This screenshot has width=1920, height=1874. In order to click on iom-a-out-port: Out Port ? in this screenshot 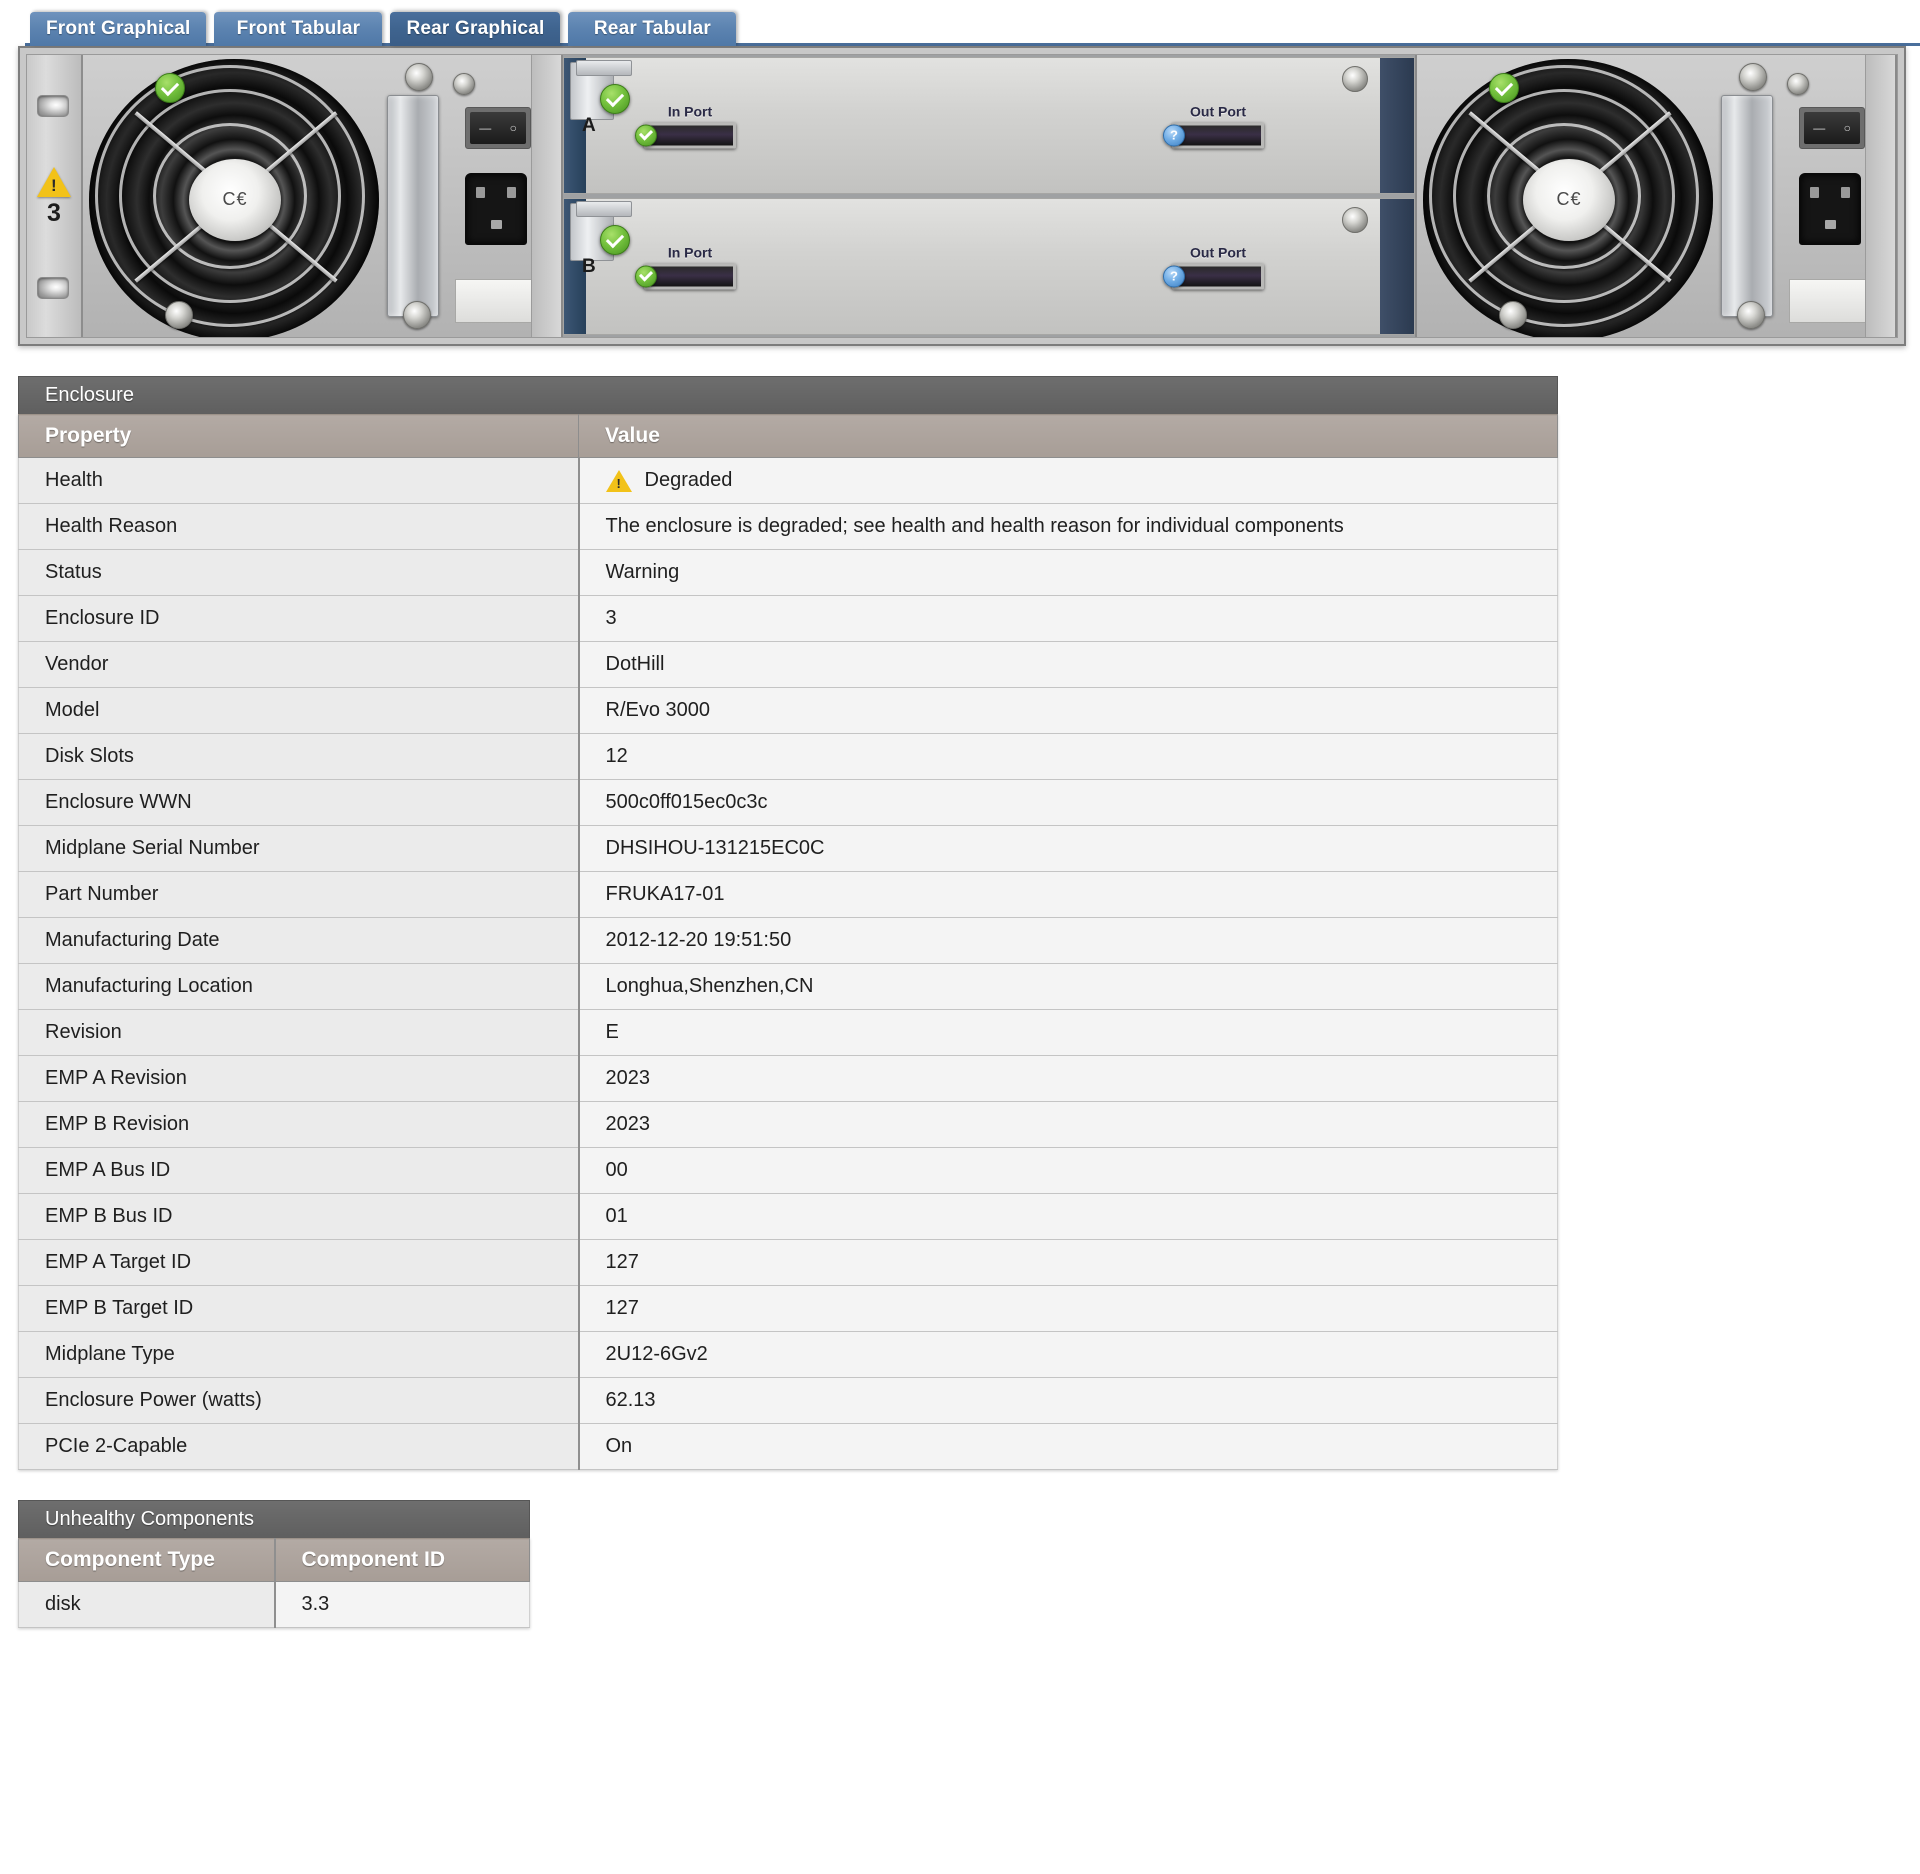, I will do `click(1213, 125)`.